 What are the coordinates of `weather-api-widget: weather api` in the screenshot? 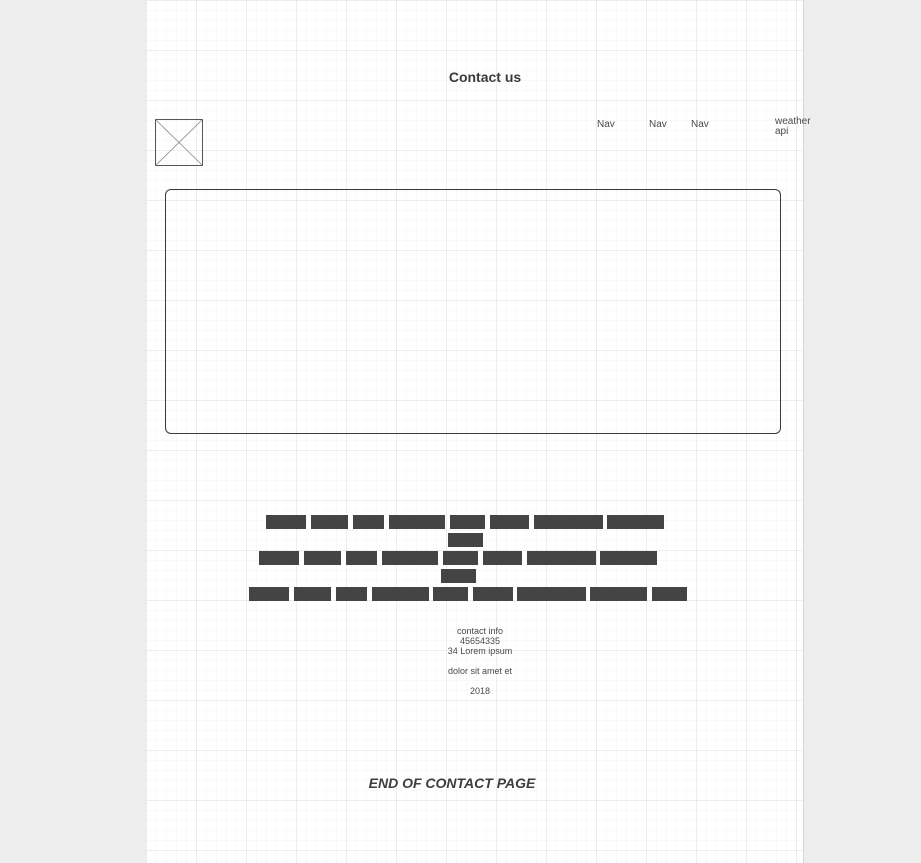 It's located at (793, 126).